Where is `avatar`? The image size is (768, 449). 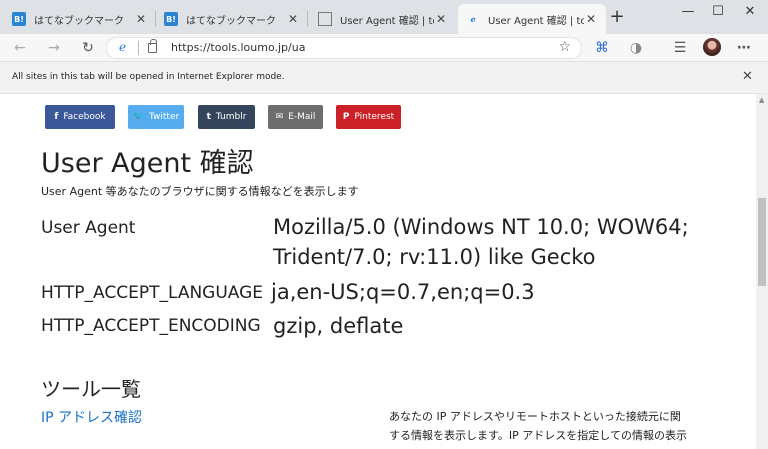 avatar is located at coordinates (712, 47).